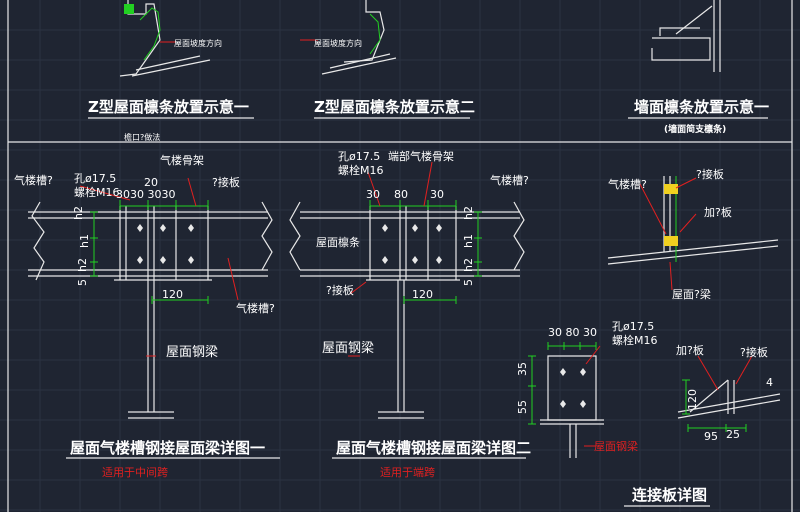 This screenshot has height=512, width=800. I want to click on d2-dim-5: 5, so click(468, 282).